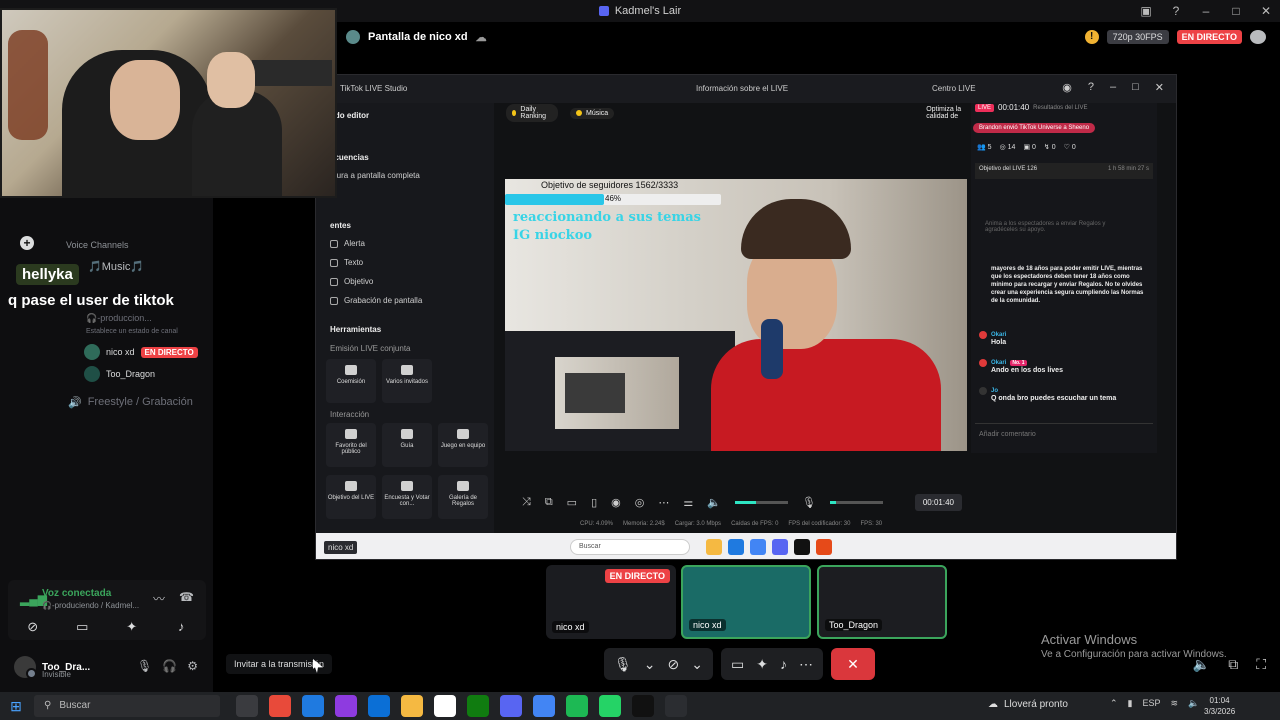 This screenshot has width=1280, height=720. Describe the element at coordinates (1236, 11) in the screenshot. I see `maximize-button: □` at that location.